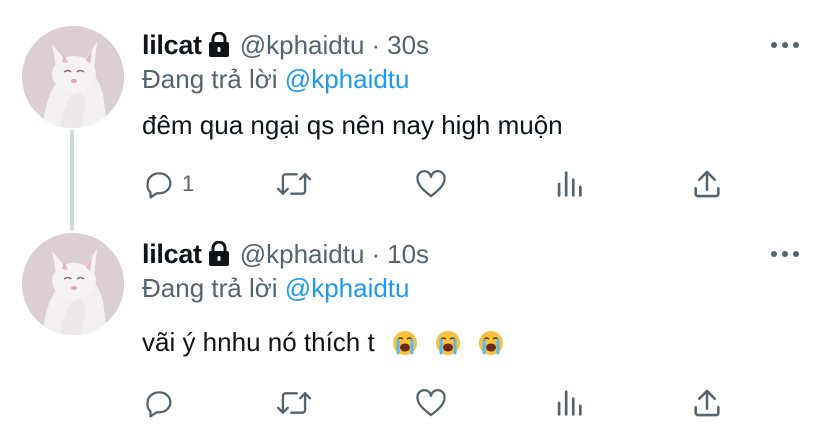  I want to click on tweet-actions, so click(440, 403).